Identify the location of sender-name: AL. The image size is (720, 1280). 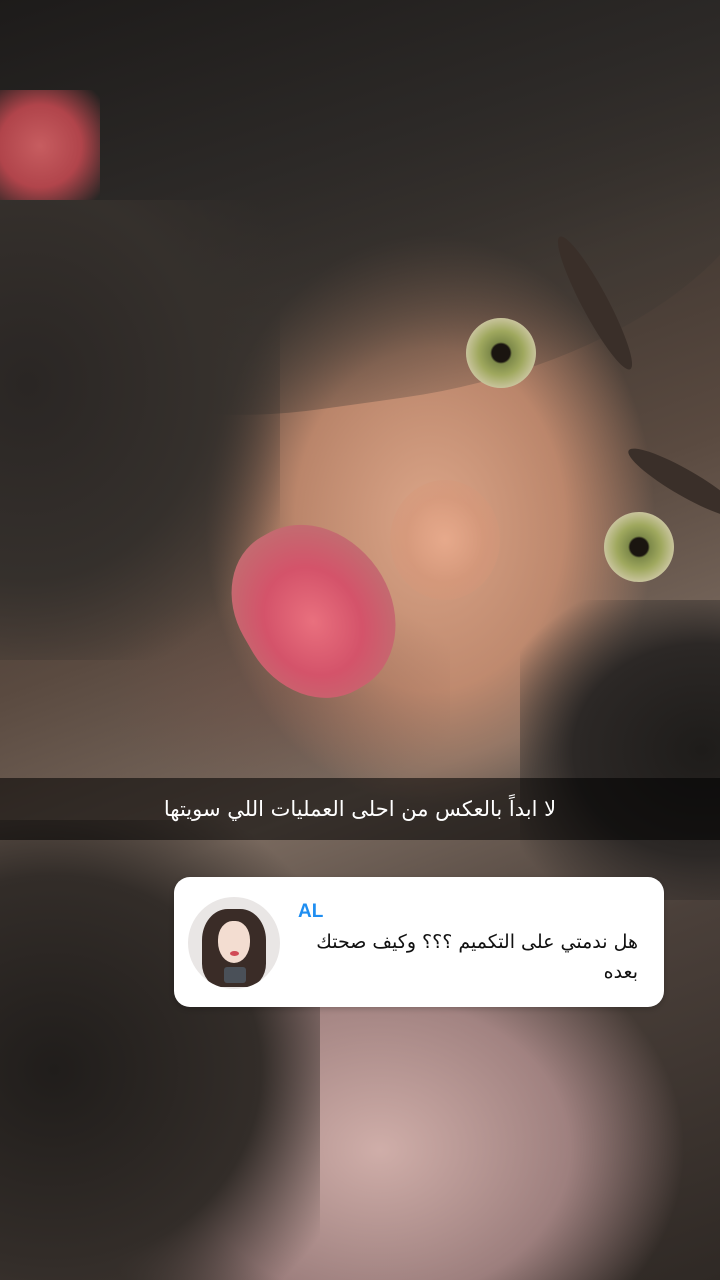
(311, 911).